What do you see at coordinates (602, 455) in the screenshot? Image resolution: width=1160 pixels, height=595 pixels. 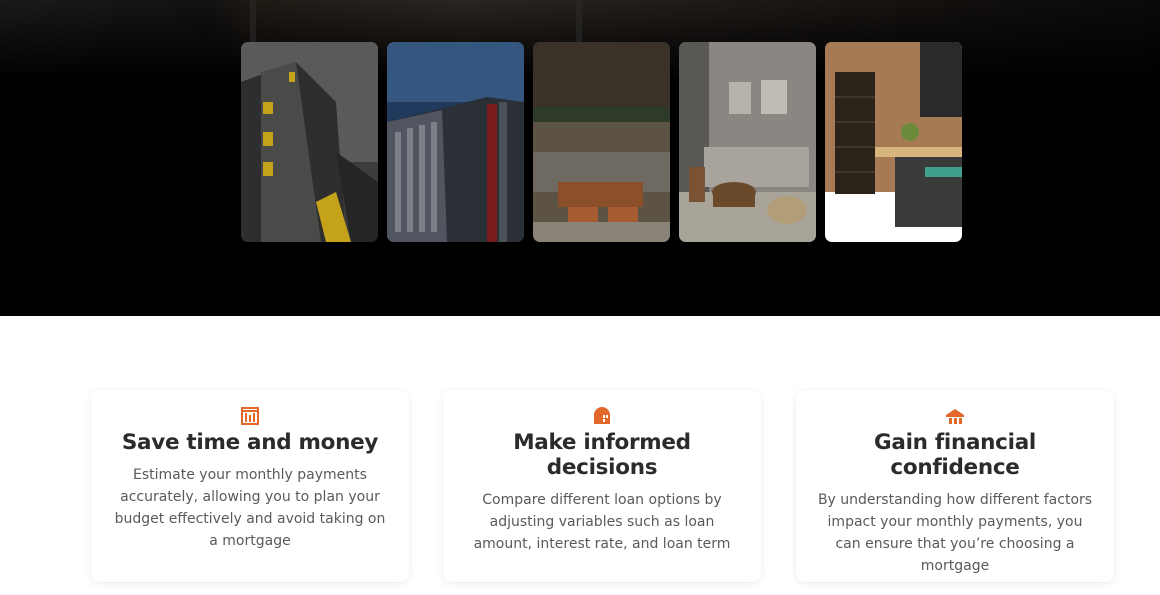 I see `feature-title: Make informed decisions` at bounding box center [602, 455].